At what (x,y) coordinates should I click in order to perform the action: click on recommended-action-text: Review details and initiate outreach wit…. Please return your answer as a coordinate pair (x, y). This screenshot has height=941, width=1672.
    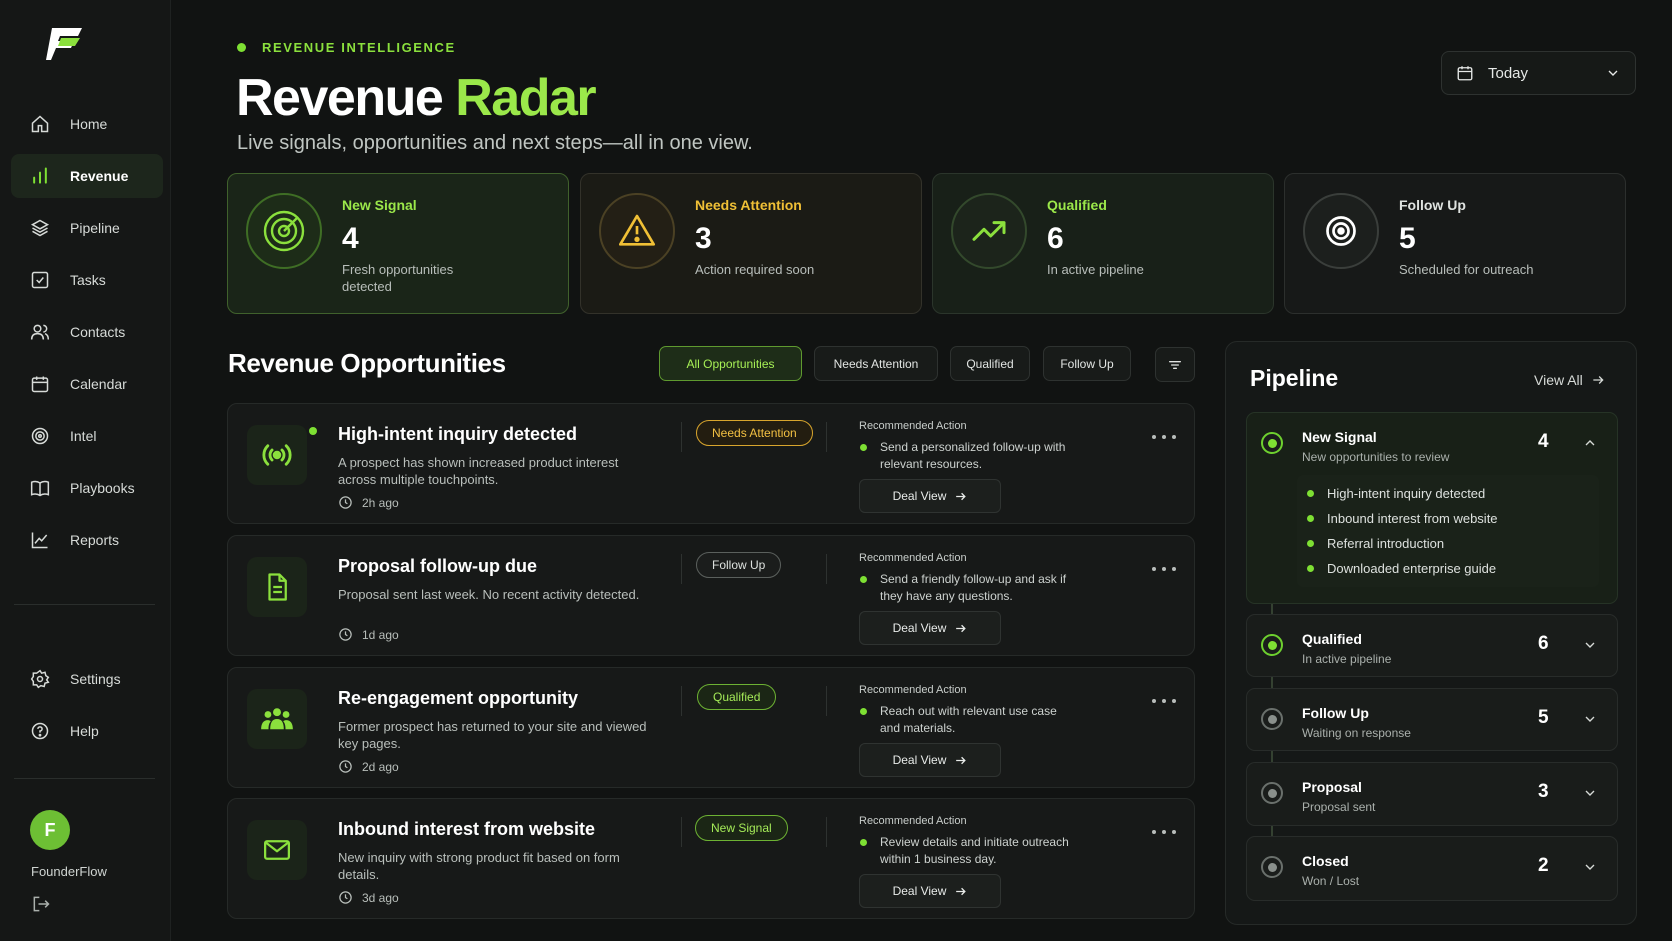
    Looking at the image, I should click on (974, 850).